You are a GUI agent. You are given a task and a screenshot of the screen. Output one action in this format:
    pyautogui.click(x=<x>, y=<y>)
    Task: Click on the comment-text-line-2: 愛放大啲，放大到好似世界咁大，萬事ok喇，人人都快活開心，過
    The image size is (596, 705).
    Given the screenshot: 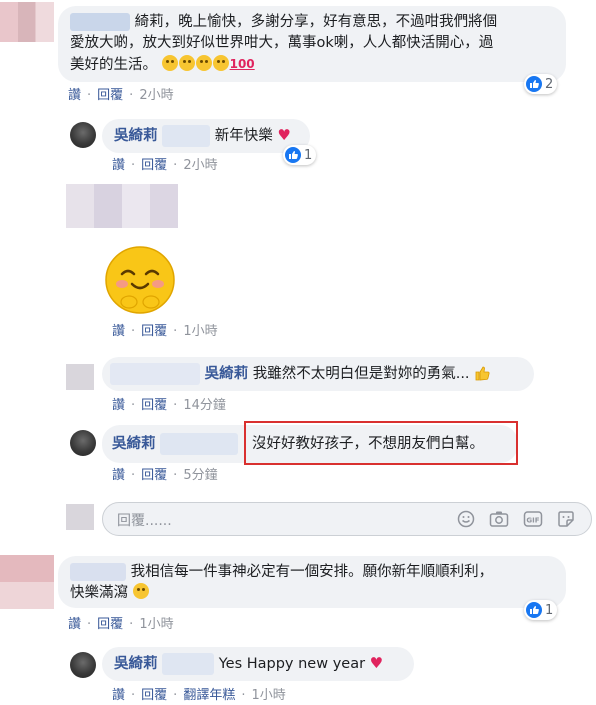 What is the action you would take?
    pyautogui.click(x=282, y=43)
    